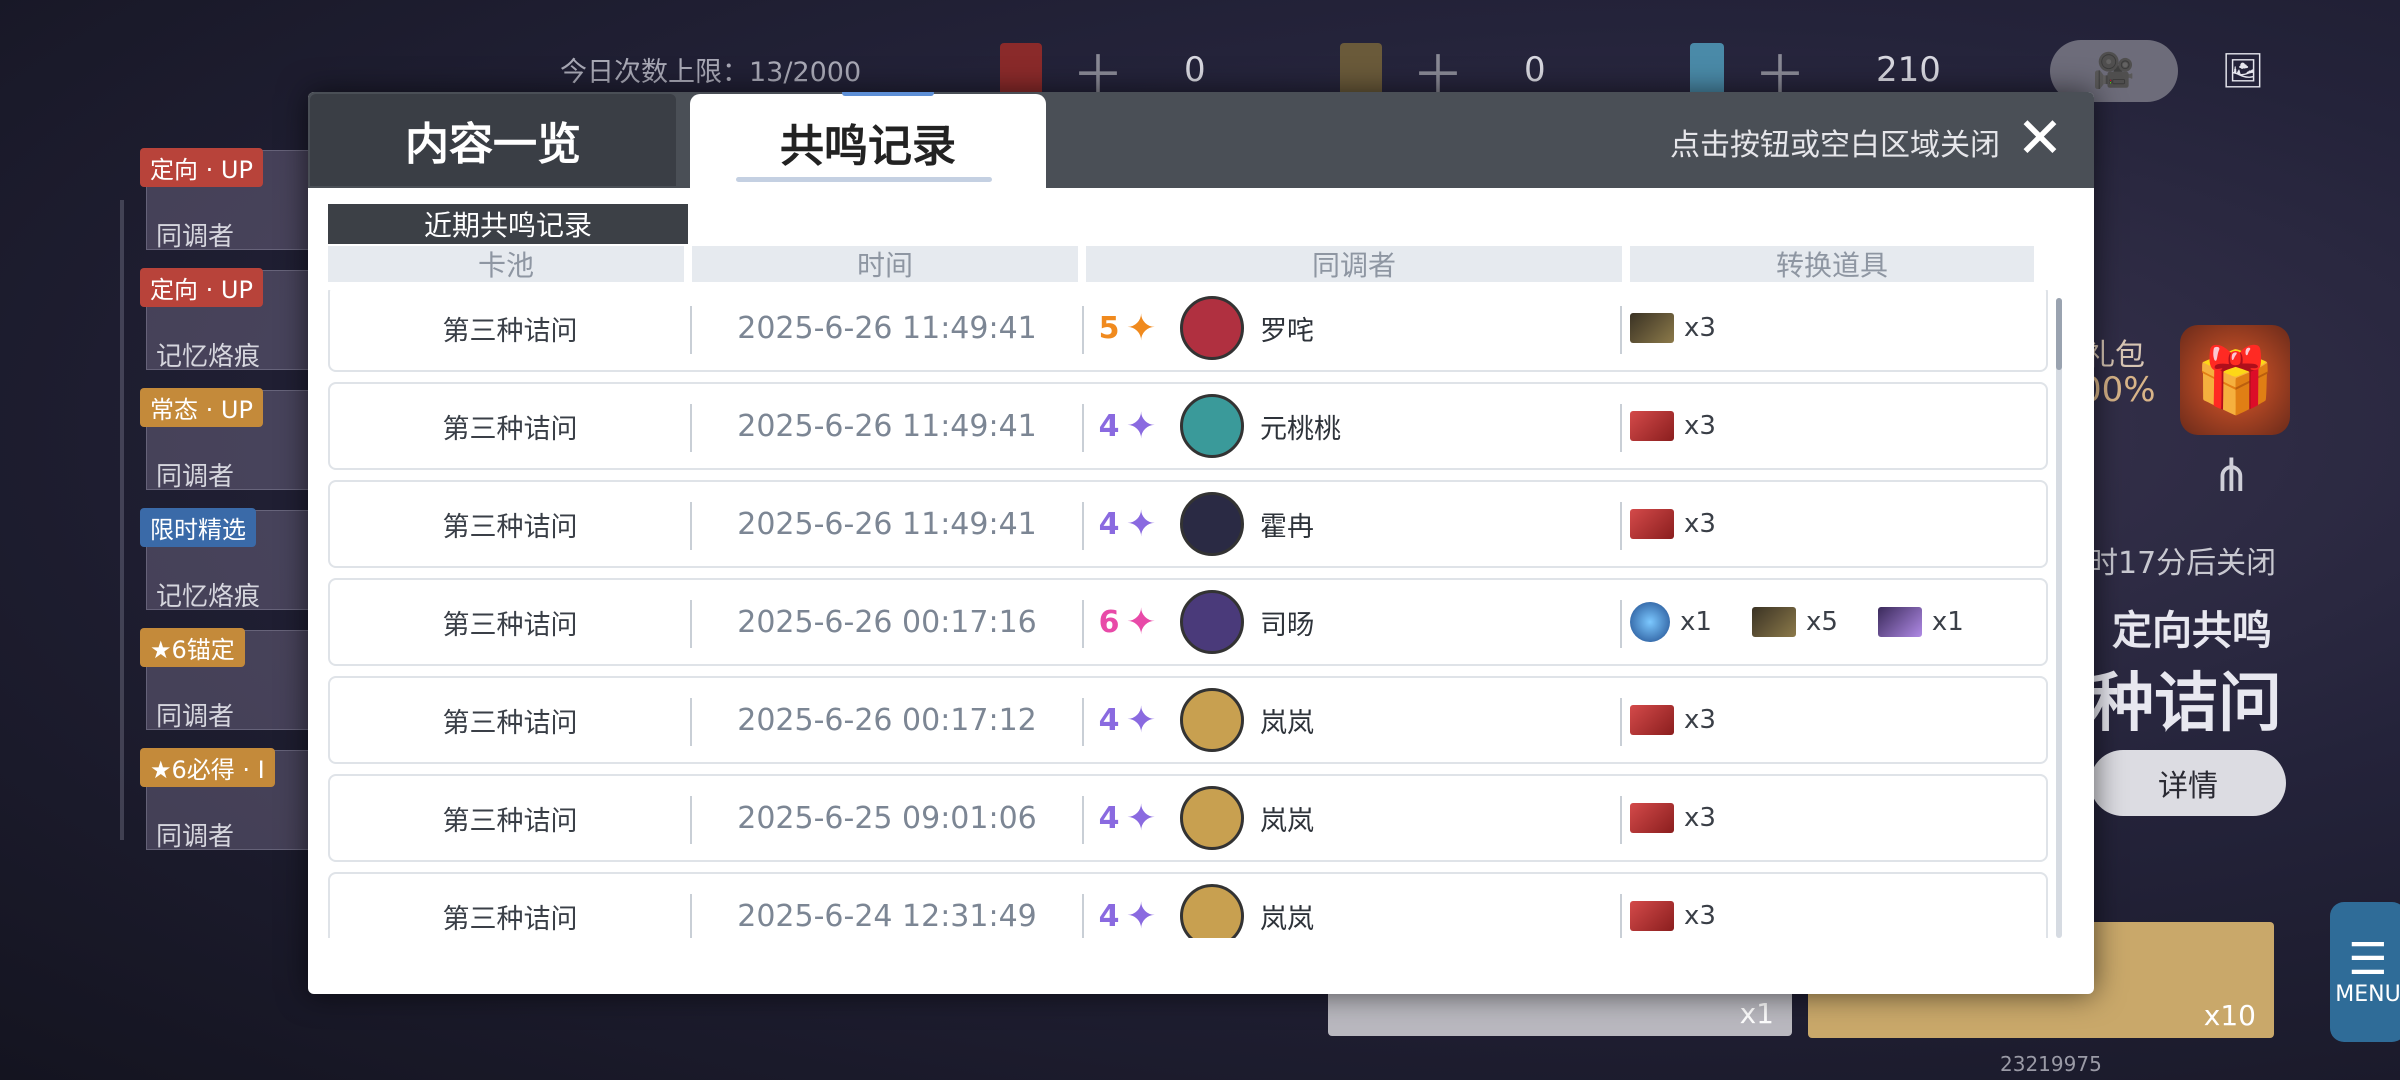 This screenshot has width=2400, height=1080. I want to click on dialog-header: 内容一览 共鸣记录 点击按钮或空白区域关闭 ✕, so click(1201, 141).